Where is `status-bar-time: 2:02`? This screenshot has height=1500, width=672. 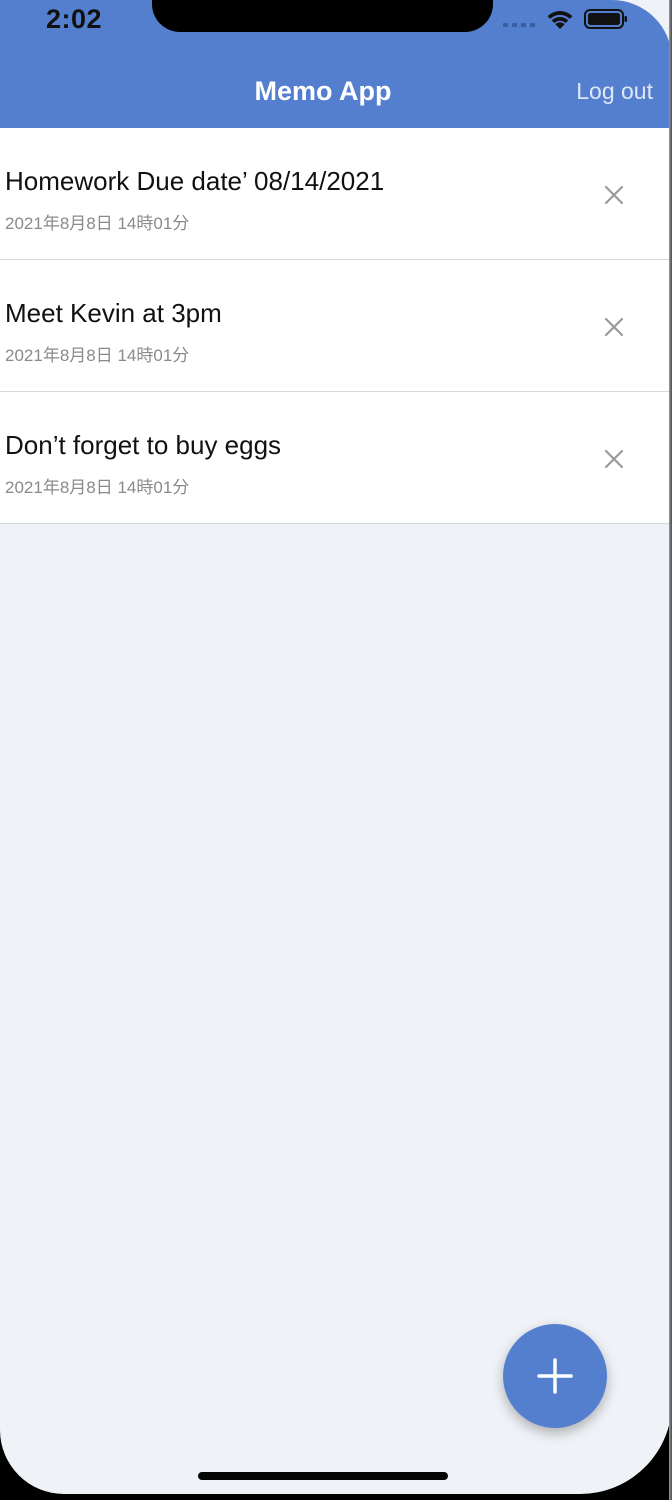 status-bar-time: 2:02 is located at coordinates (74, 19).